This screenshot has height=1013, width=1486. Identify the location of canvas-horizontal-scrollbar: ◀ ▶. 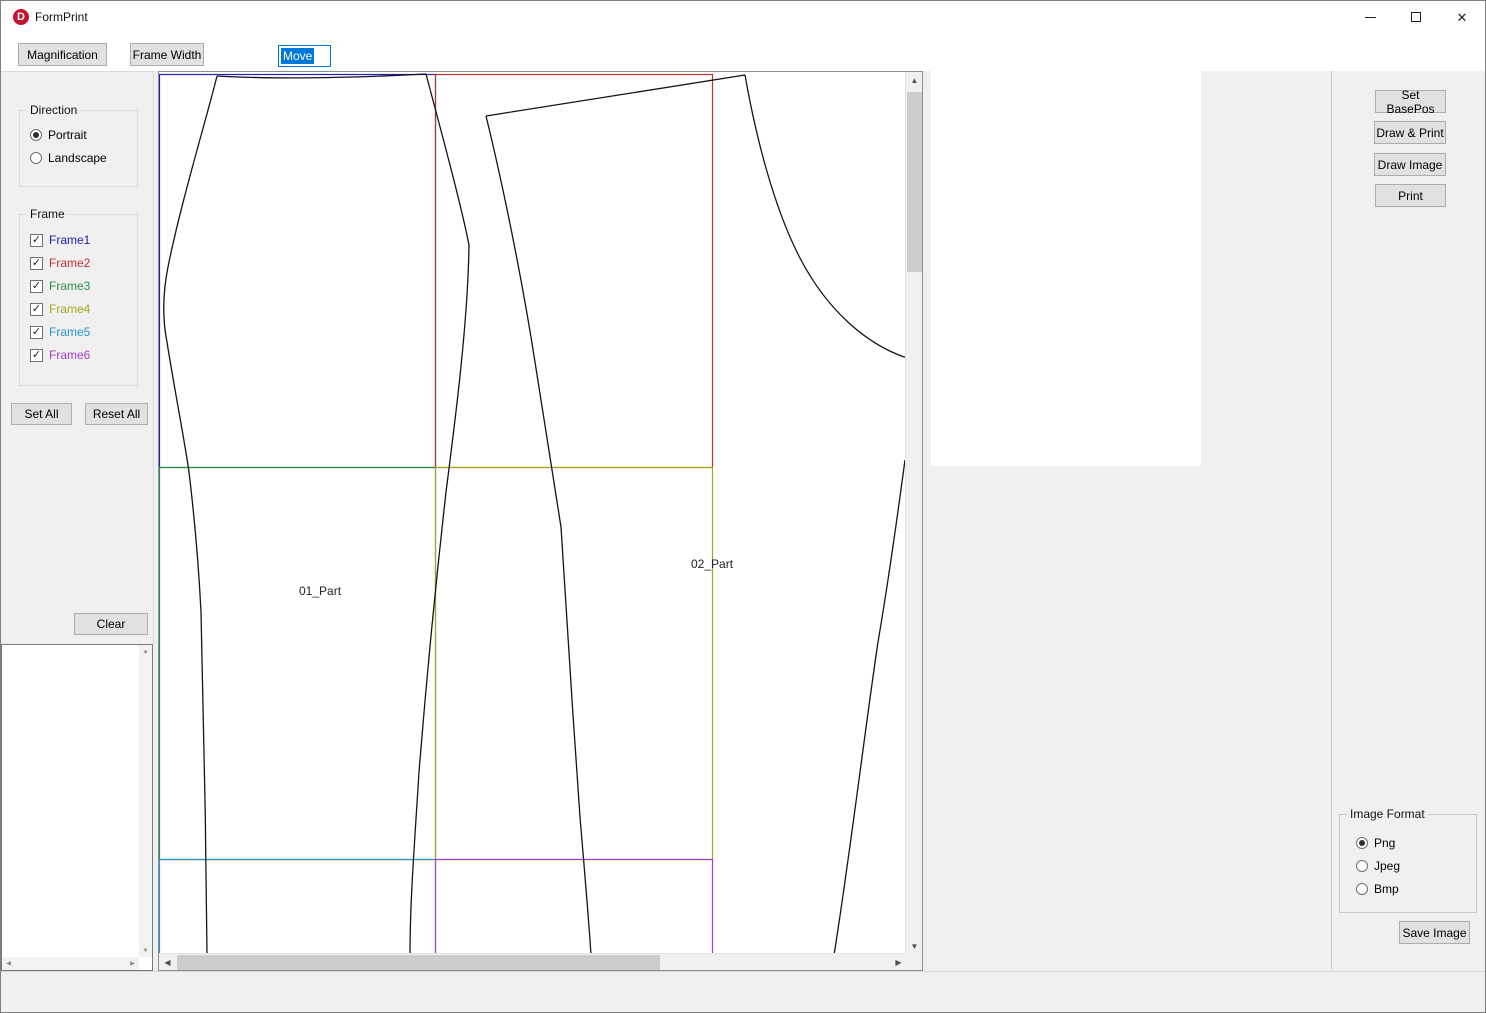
(533, 961).